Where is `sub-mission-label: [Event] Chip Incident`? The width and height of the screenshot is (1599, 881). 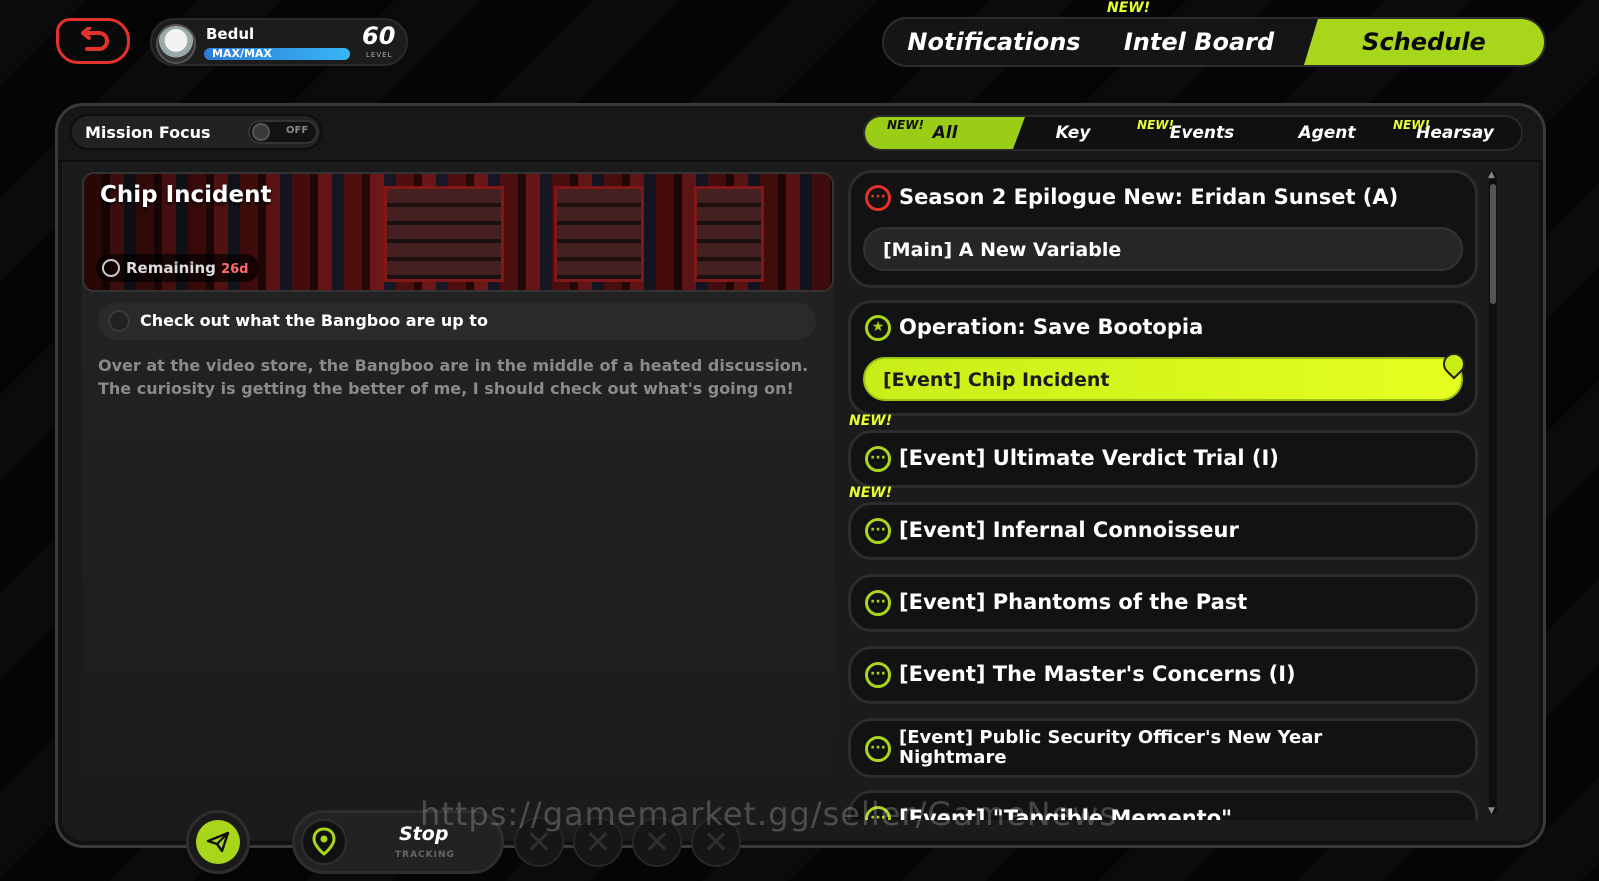
sub-mission-label: [Event] Chip Incident is located at coordinates (996, 380).